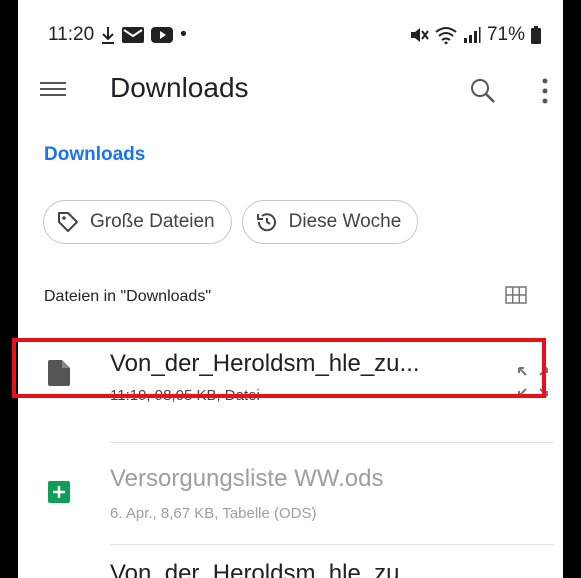  Describe the element at coordinates (162, 35) in the screenshot. I see `youtube-icon` at that location.